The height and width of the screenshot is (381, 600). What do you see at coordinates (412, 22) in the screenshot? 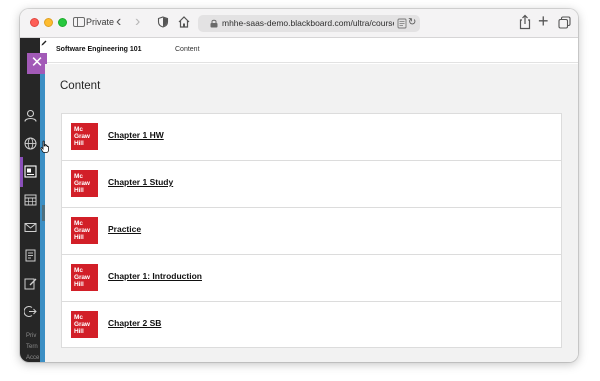
I see `reload-icon: ↻` at bounding box center [412, 22].